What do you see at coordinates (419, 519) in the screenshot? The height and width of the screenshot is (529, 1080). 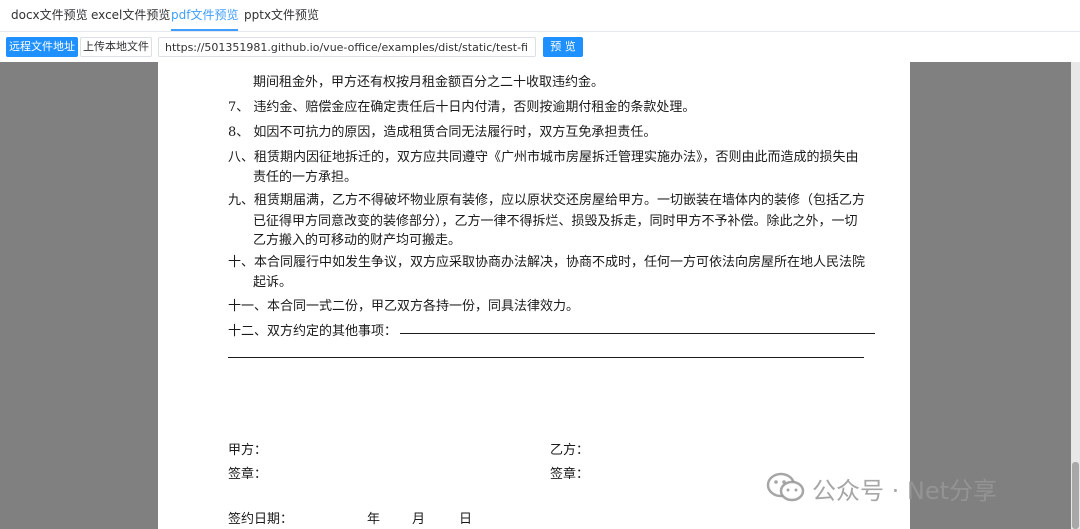 I see `month-label: 月` at bounding box center [419, 519].